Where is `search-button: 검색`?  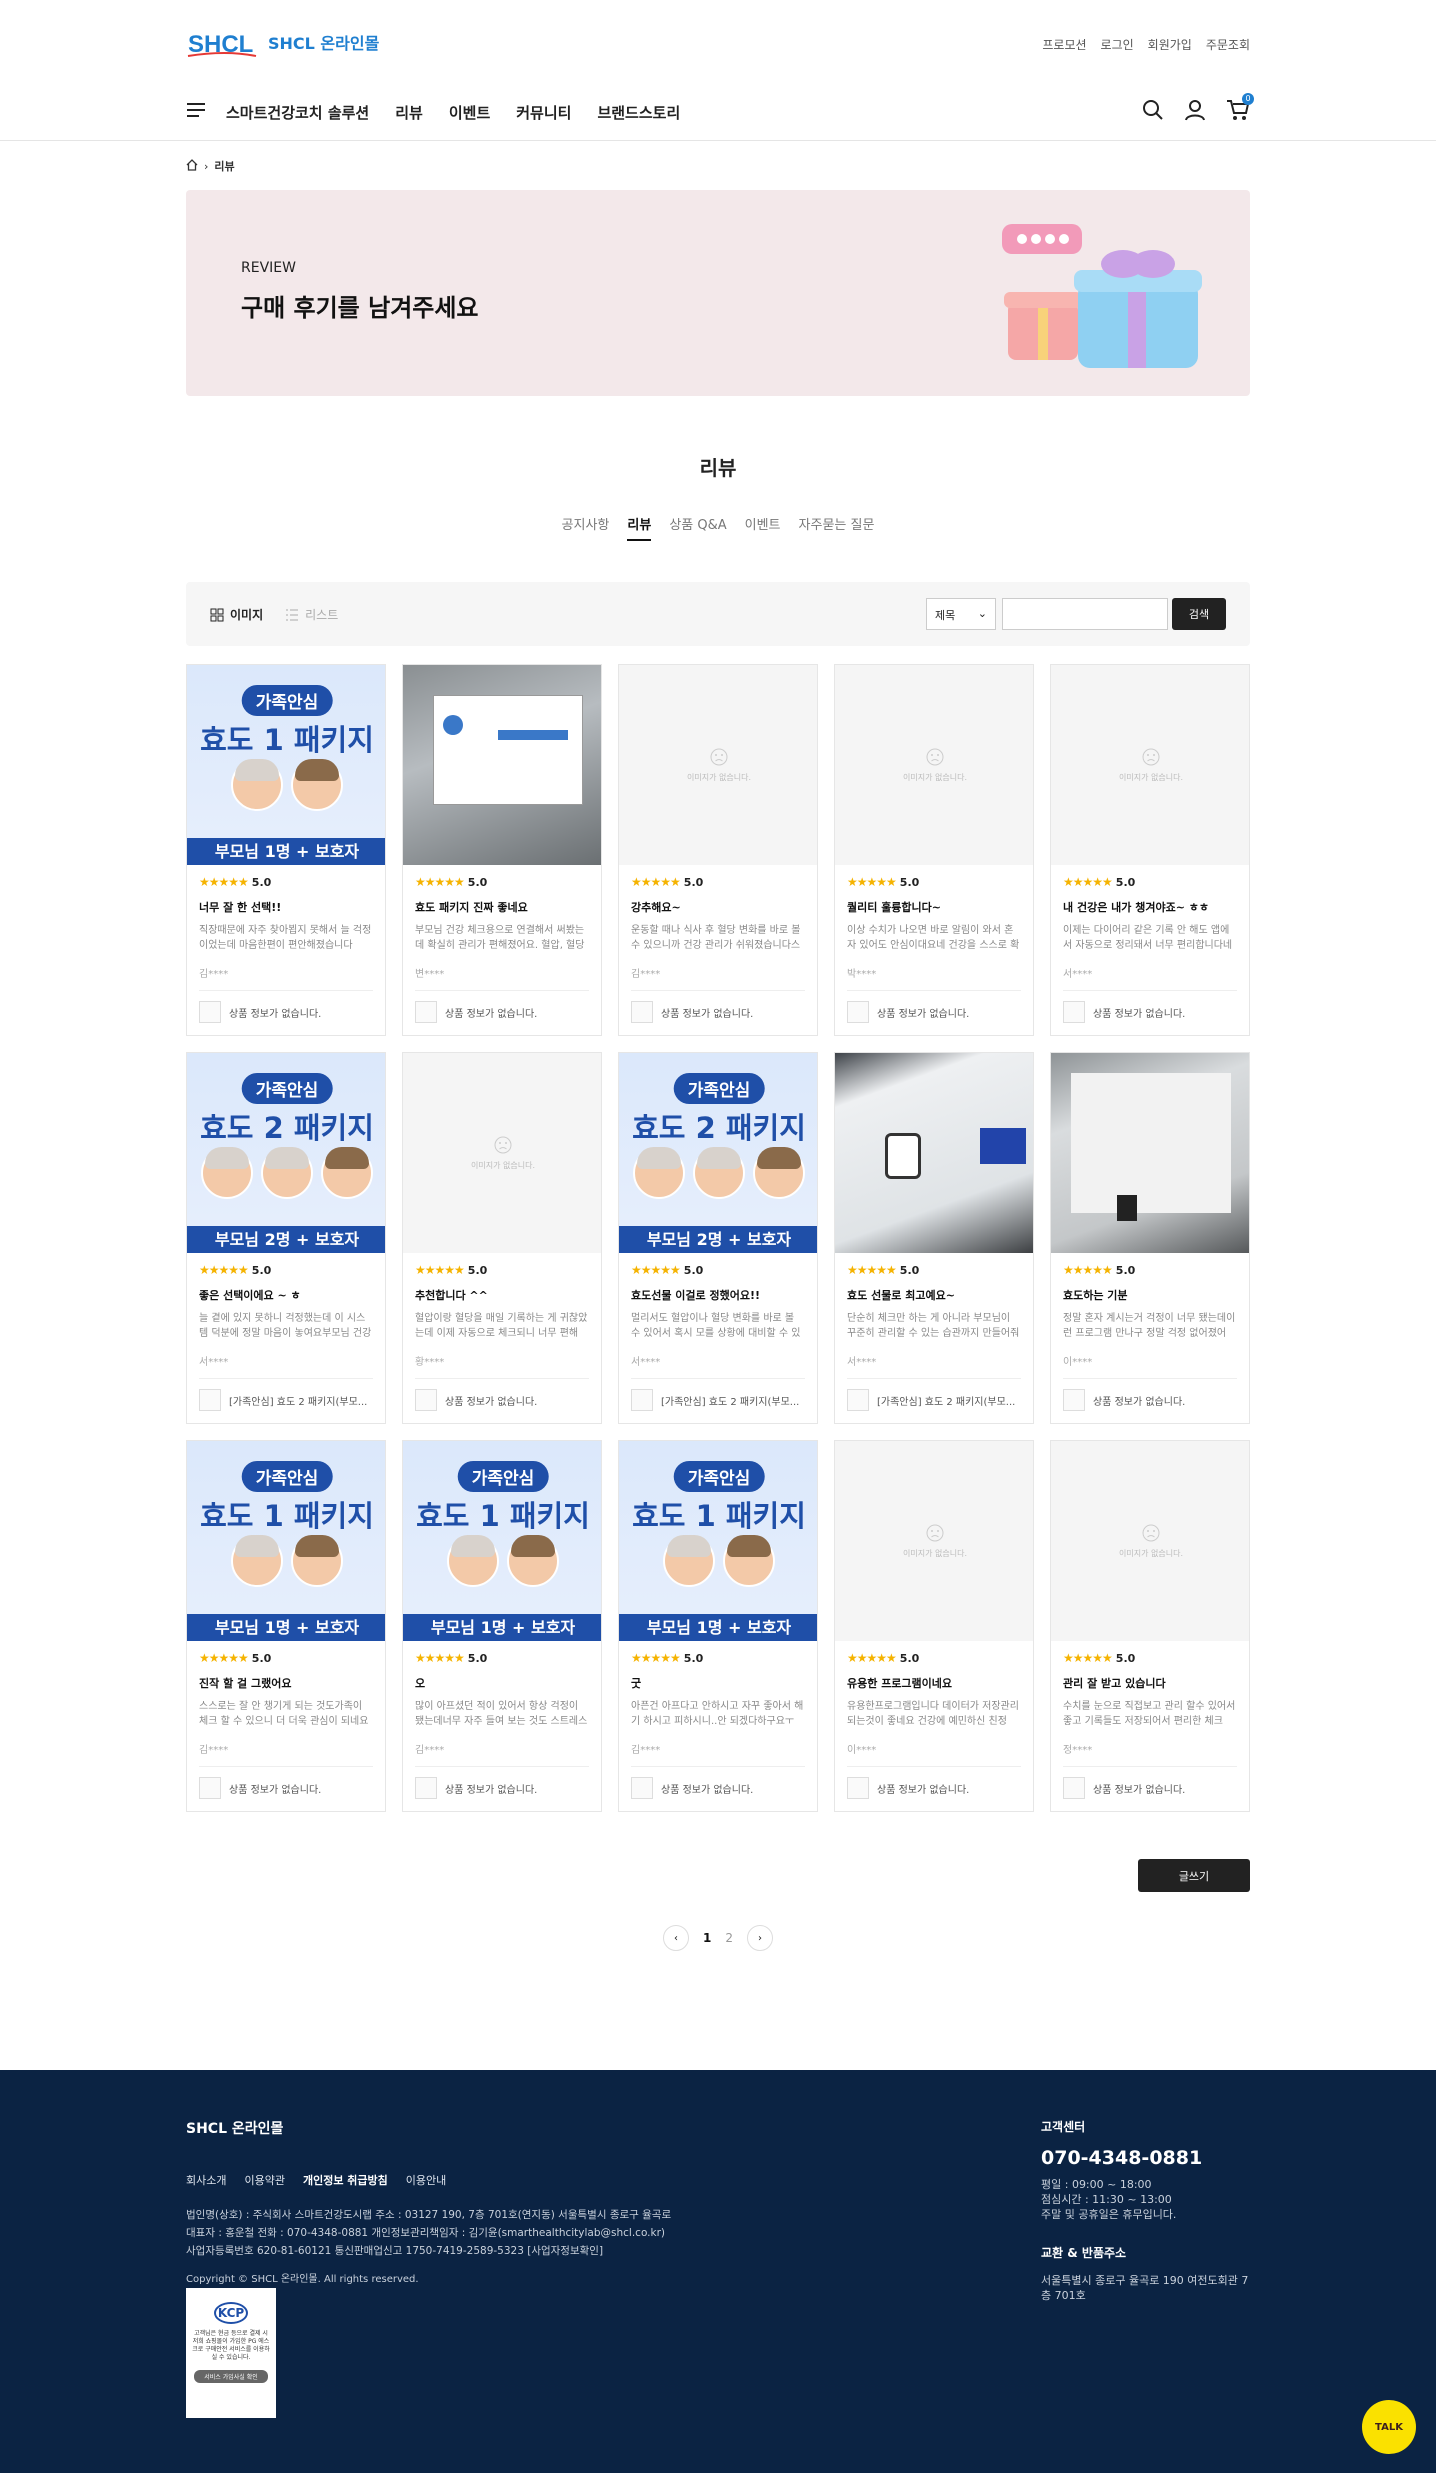
search-button: 검색 is located at coordinates (1199, 614).